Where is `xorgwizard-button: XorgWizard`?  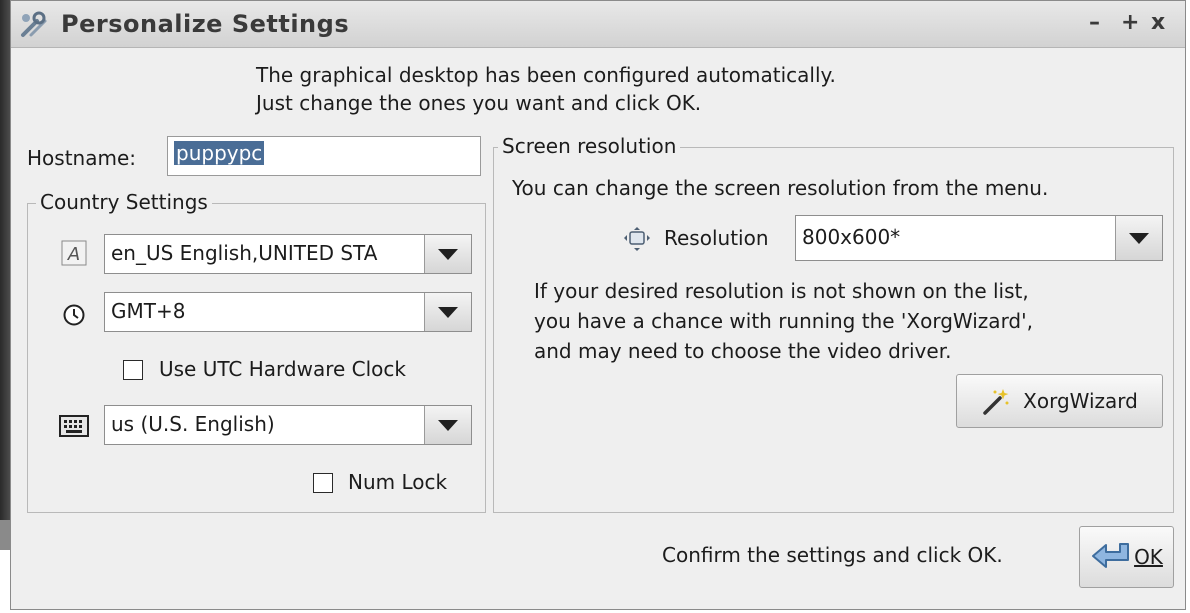
xorgwizard-button: XorgWizard is located at coordinates (1059, 401).